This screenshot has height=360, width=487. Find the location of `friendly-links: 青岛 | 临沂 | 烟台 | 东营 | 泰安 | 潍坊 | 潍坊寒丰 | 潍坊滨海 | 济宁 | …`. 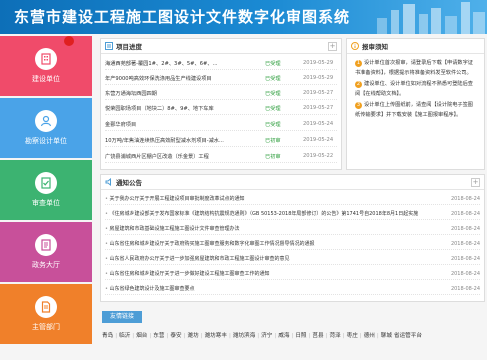

friendly-links: 青岛 | 临沂 | 烟台 | 东营 | 泰安 | 潍坊 | 潍坊寒丰 | 潍坊滨海 | 济宁 | … is located at coordinates (294, 336).